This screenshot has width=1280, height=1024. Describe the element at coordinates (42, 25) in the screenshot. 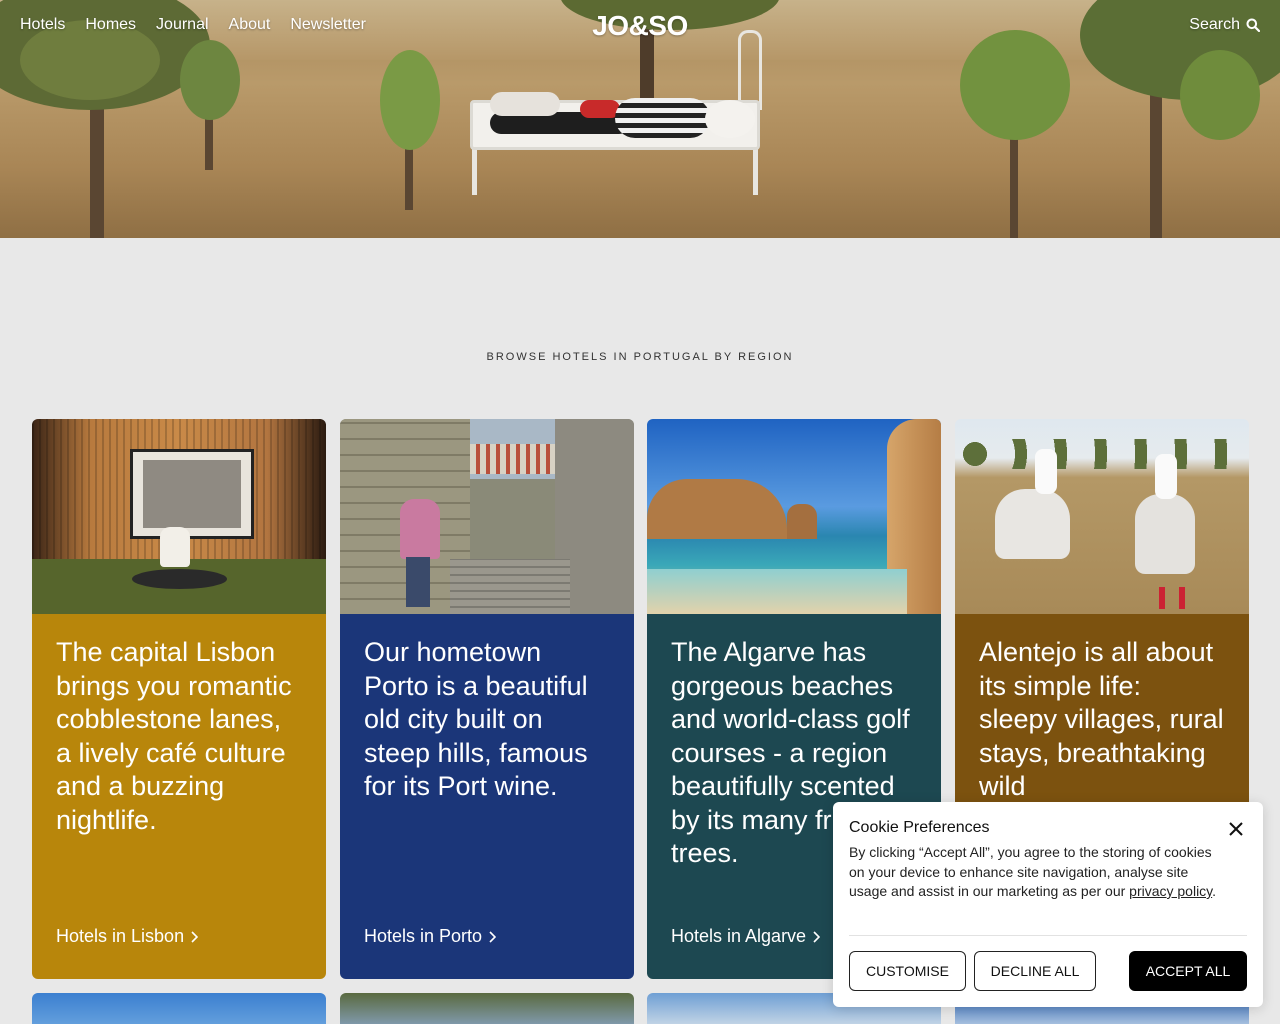

I see `nav-link-hotels: Hotels` at that location.